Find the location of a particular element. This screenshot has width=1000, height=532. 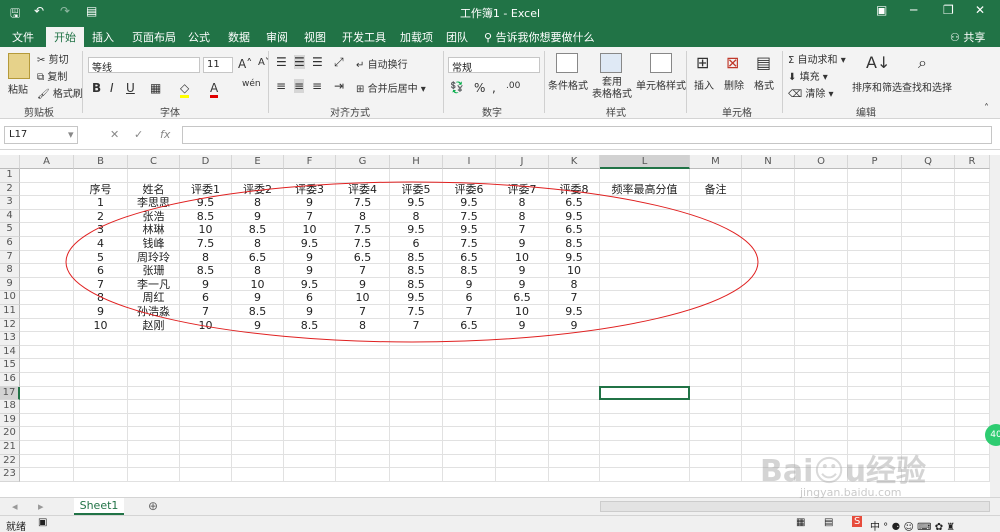

column-header-h: H is located at coordinates (416, 162).